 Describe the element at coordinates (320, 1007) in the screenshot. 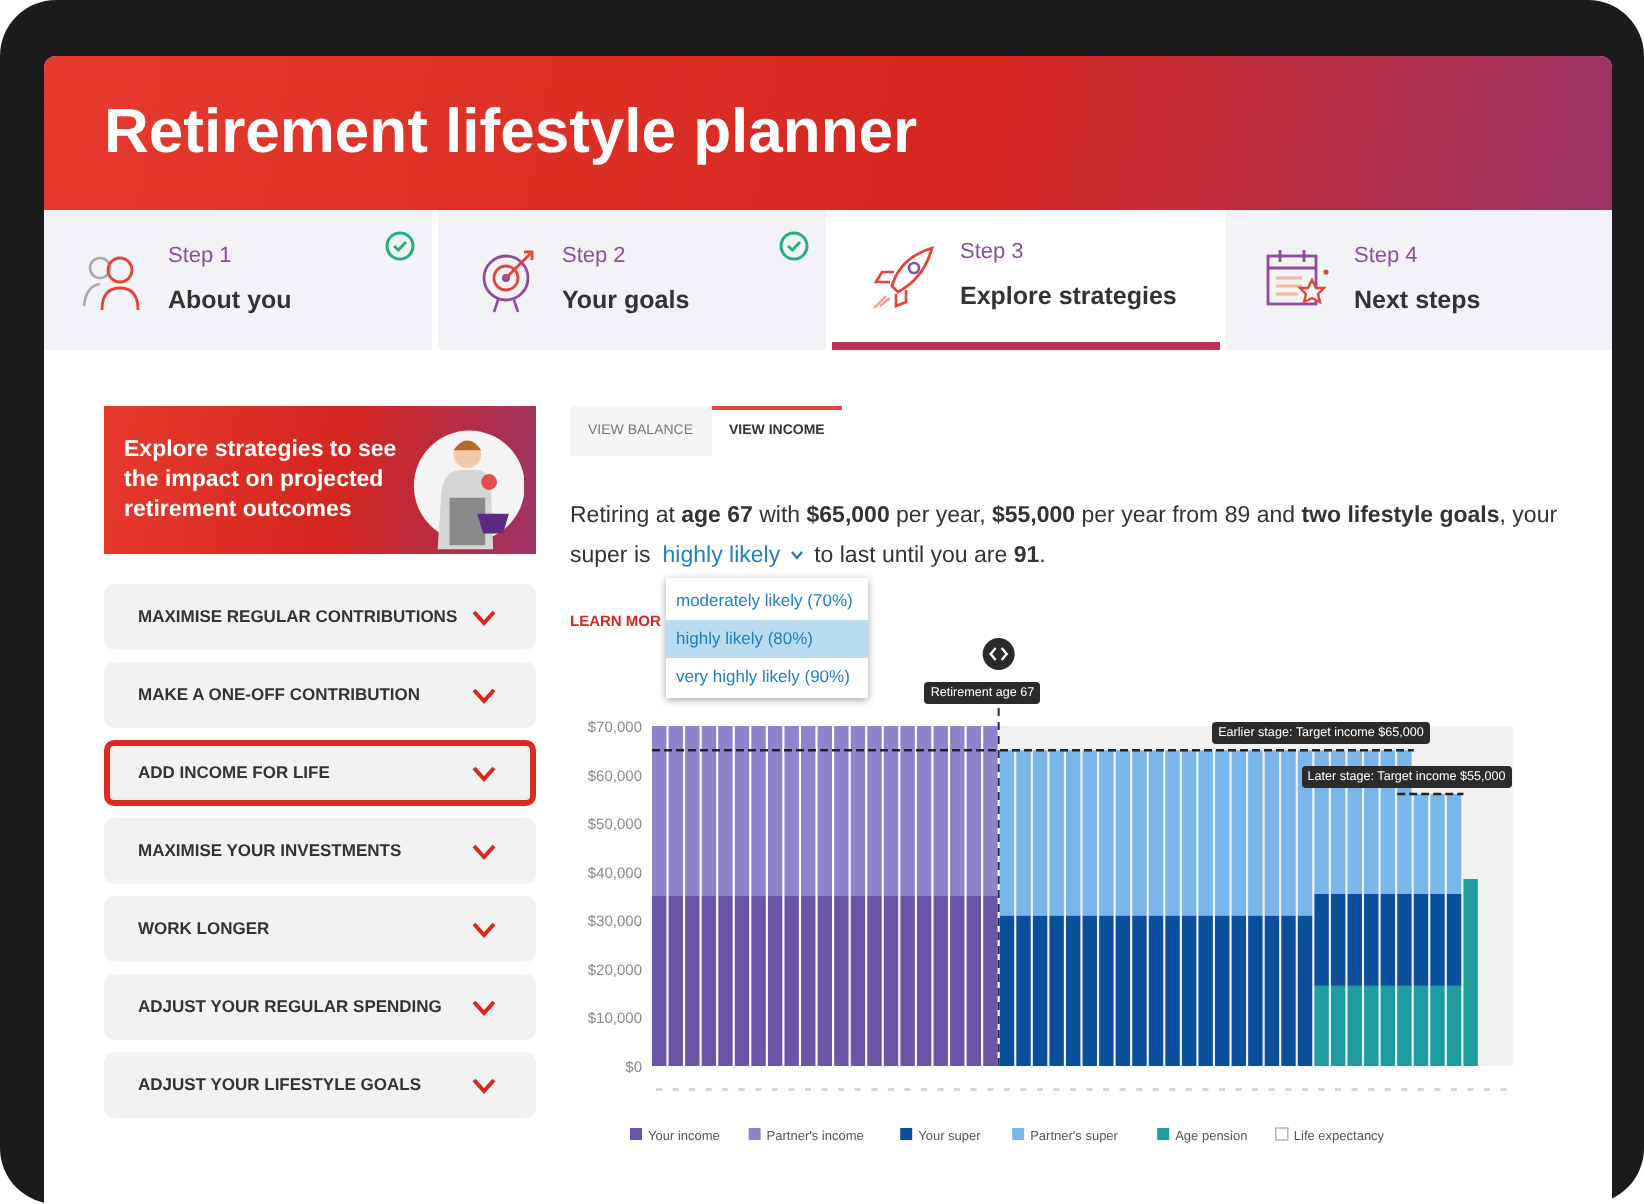

I see `strategy-accordion: ADJUST YOUR REGULAR SPENDING` at that location.